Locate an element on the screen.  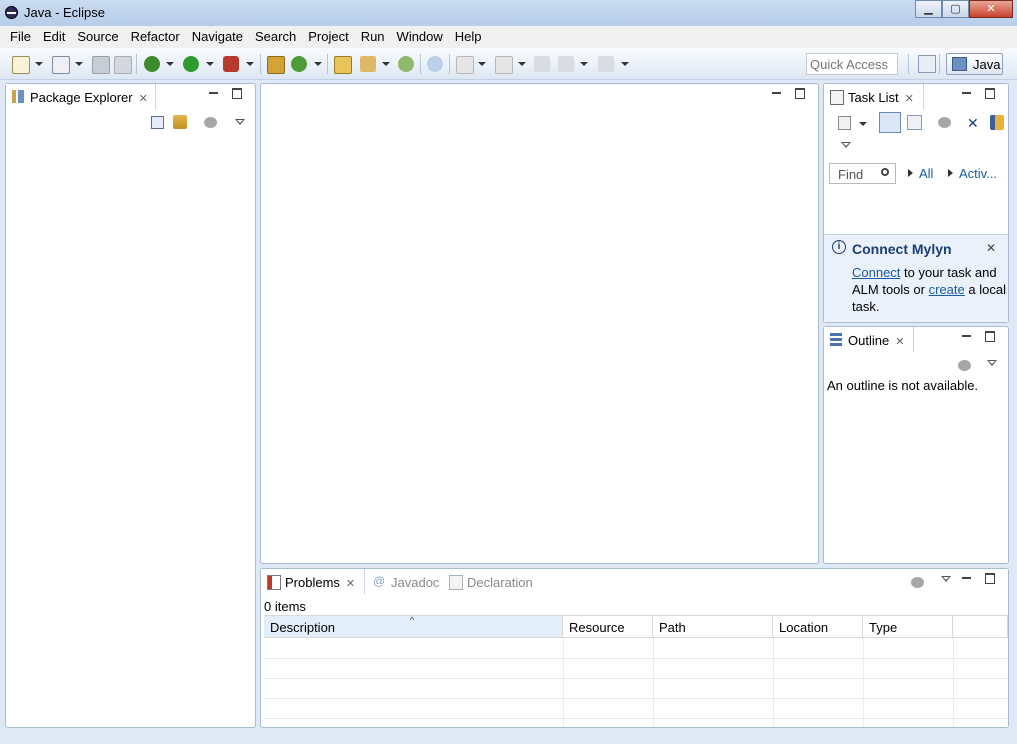
menu-help: Help is located at coordinates (468, 37).